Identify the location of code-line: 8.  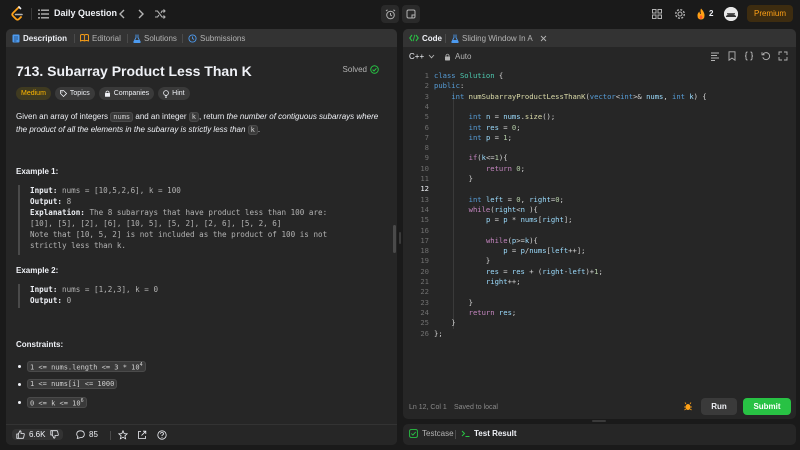
(599, 148).